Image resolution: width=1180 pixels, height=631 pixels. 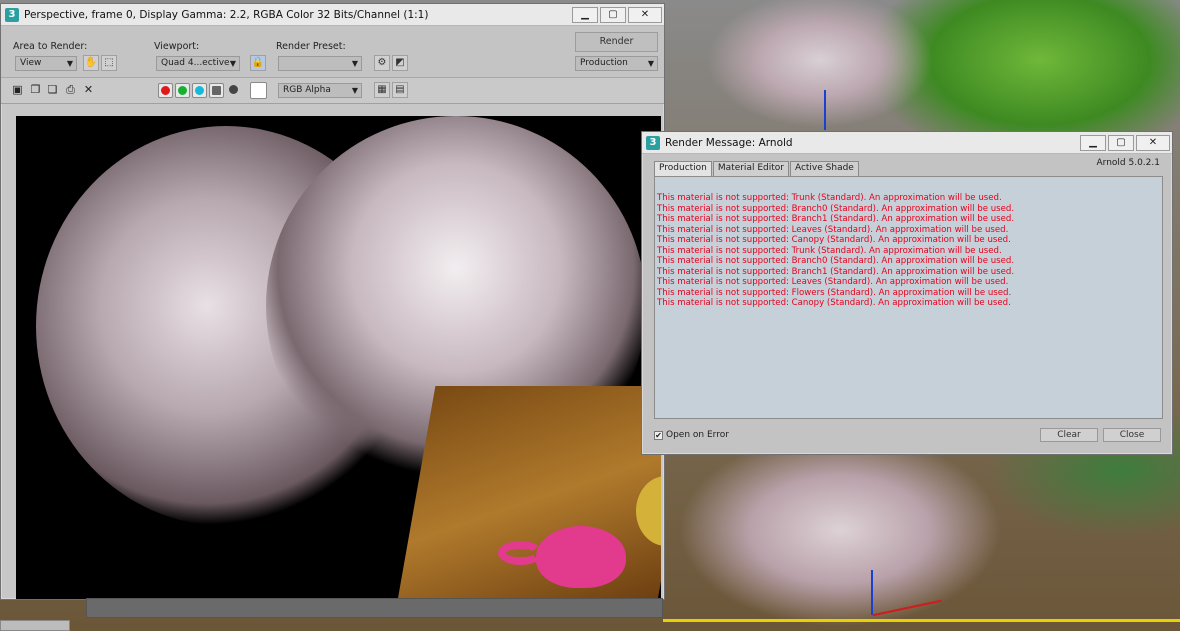 What do you see at coordinates (616, 42) in the screenshot?
I see `render-button: Render` at bounding box center [616, 42].